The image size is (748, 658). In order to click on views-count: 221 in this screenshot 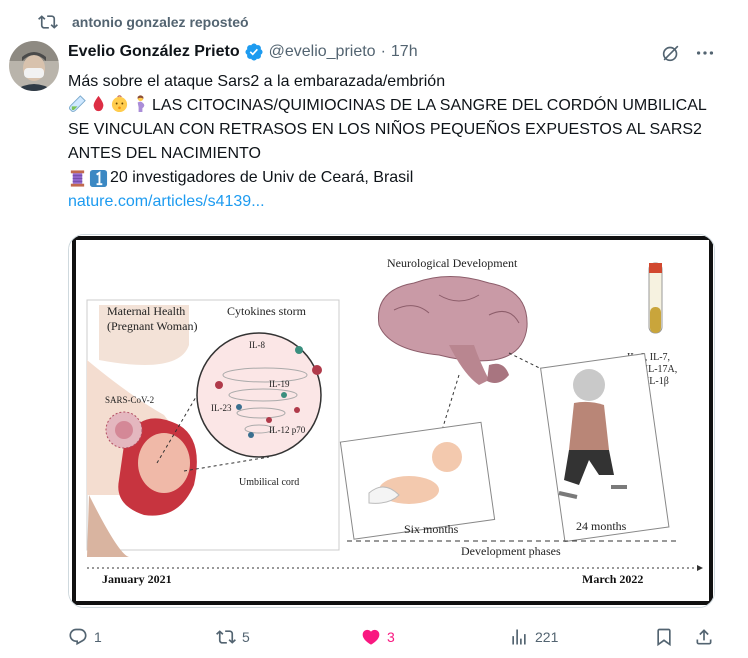, I will do `click(547, 637)`.